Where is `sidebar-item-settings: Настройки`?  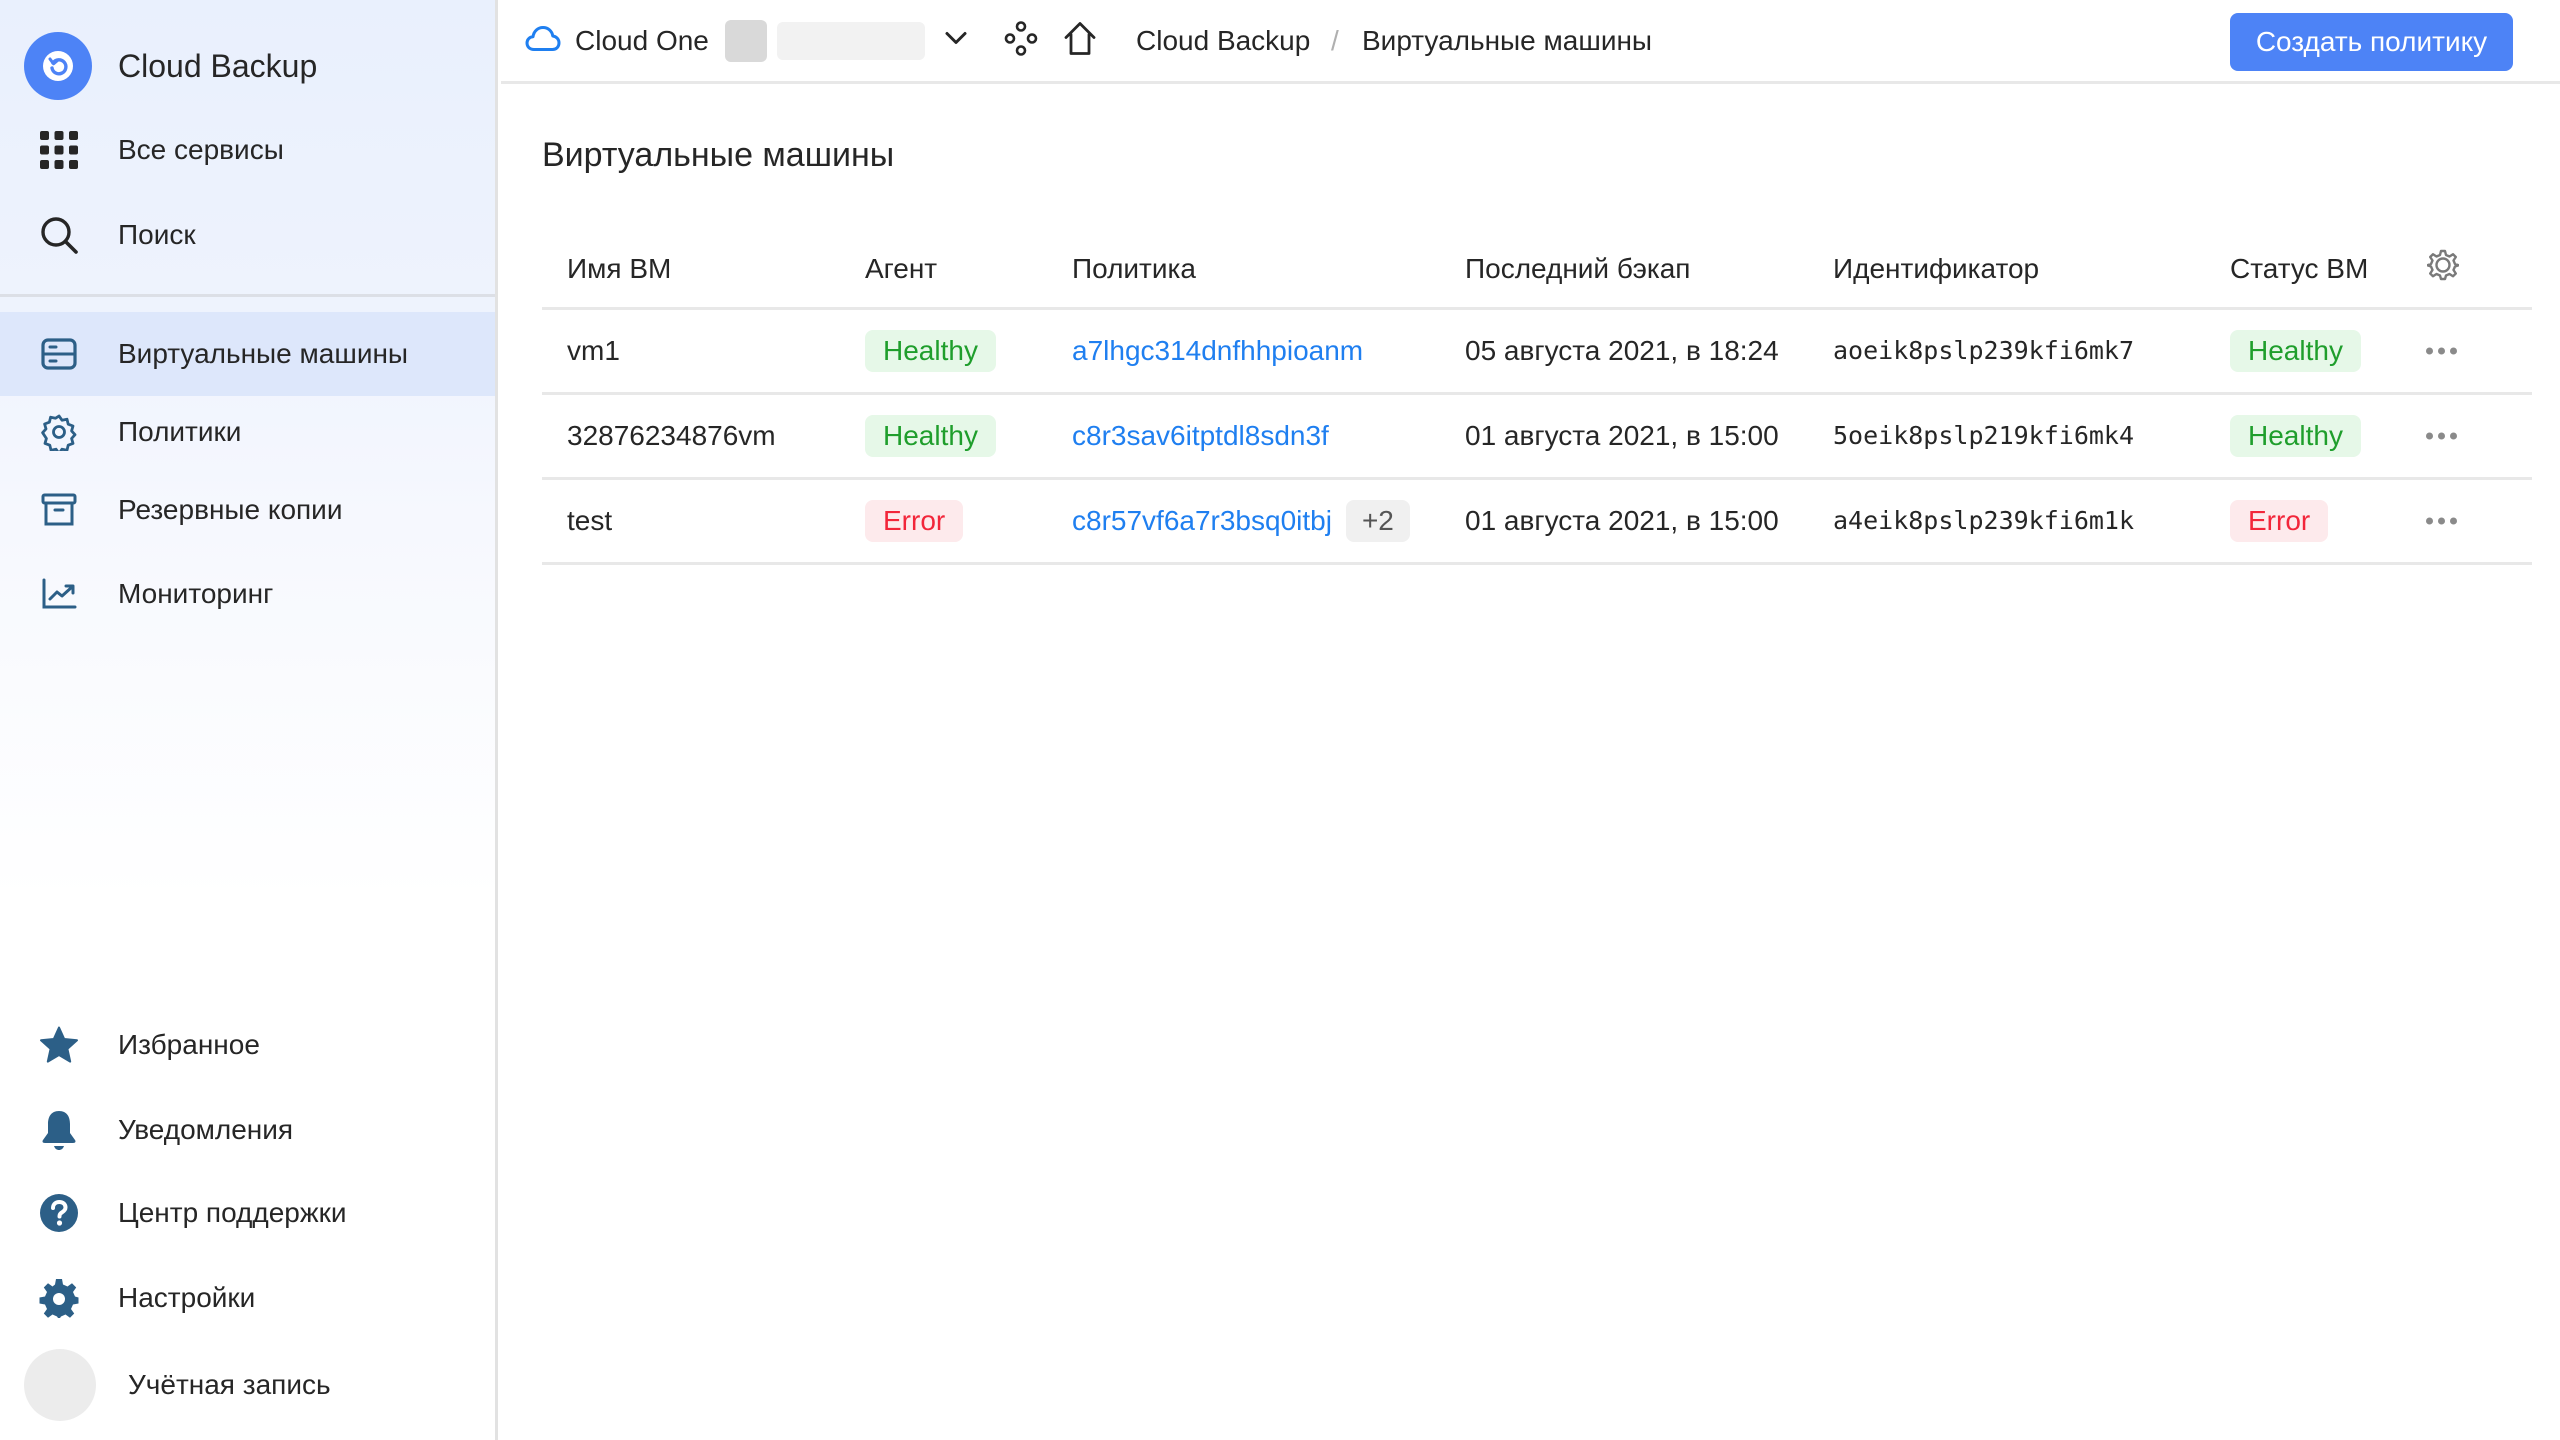
sidebar-item-settings: Настройки is located at coordinates (247, 1298).